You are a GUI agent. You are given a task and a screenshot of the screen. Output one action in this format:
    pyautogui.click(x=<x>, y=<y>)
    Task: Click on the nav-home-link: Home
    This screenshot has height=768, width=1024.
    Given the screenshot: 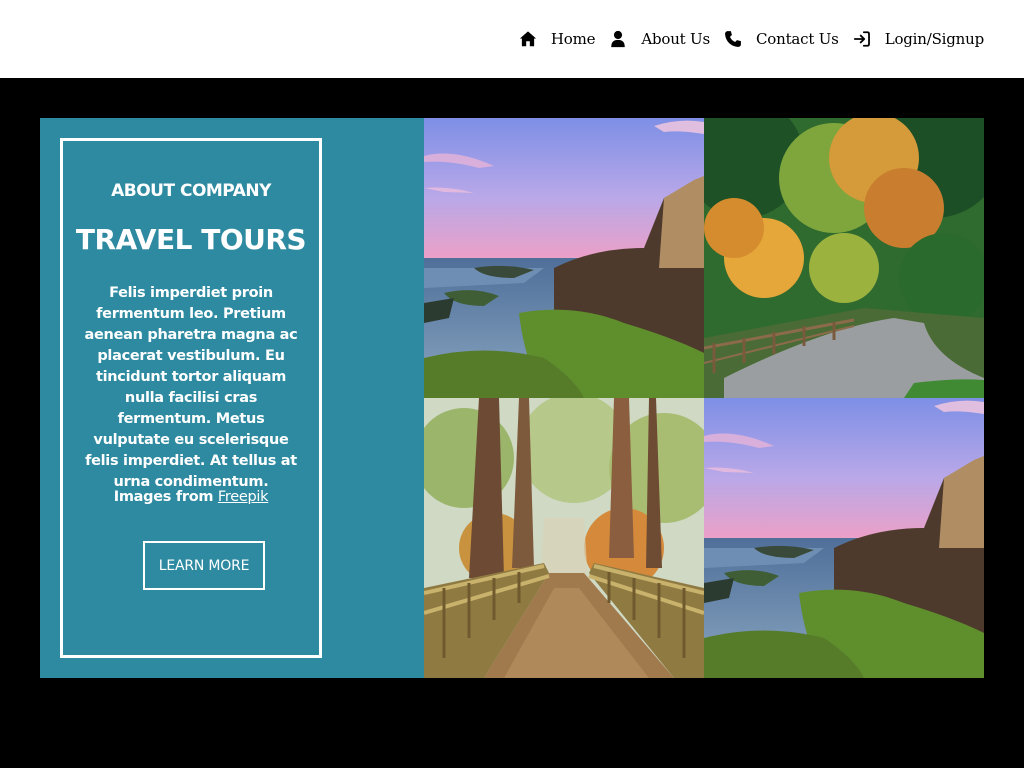 What is the action you would take?
    pyautogui.click(x=557, y=39)
    